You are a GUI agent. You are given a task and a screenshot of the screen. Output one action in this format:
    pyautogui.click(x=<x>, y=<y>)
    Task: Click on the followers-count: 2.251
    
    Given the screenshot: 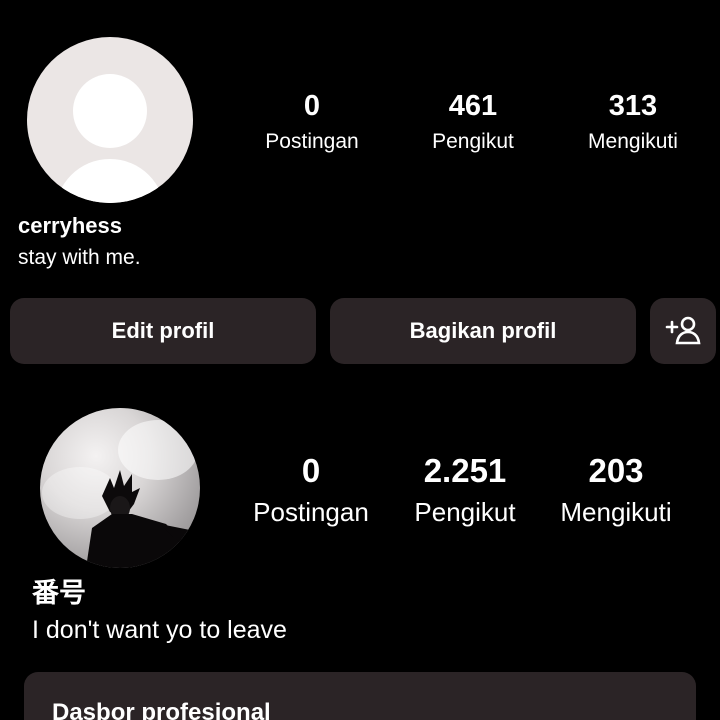 What is the action you would take?
    pyautogui.click(x=465, y=470)
    